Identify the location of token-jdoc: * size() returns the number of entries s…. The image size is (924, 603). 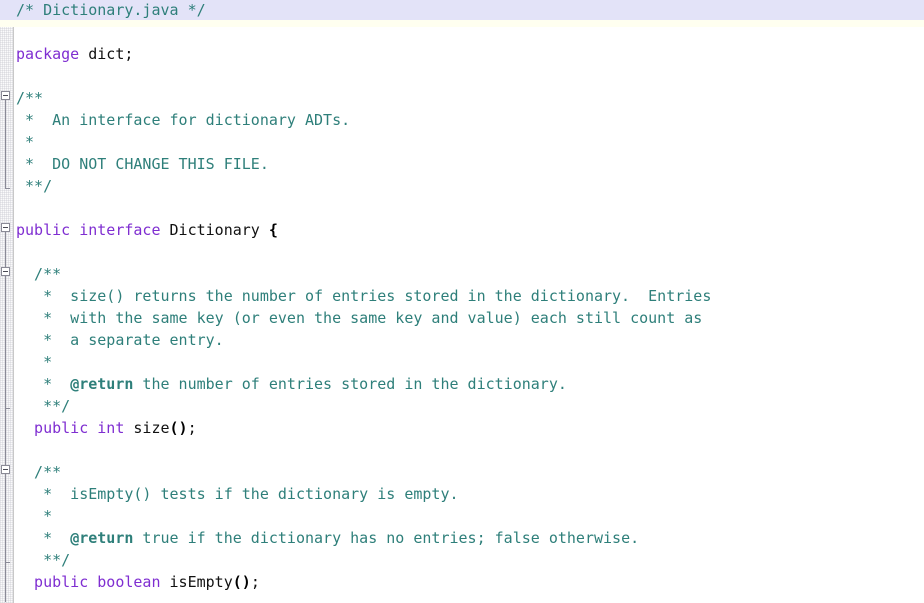
(364, 296).